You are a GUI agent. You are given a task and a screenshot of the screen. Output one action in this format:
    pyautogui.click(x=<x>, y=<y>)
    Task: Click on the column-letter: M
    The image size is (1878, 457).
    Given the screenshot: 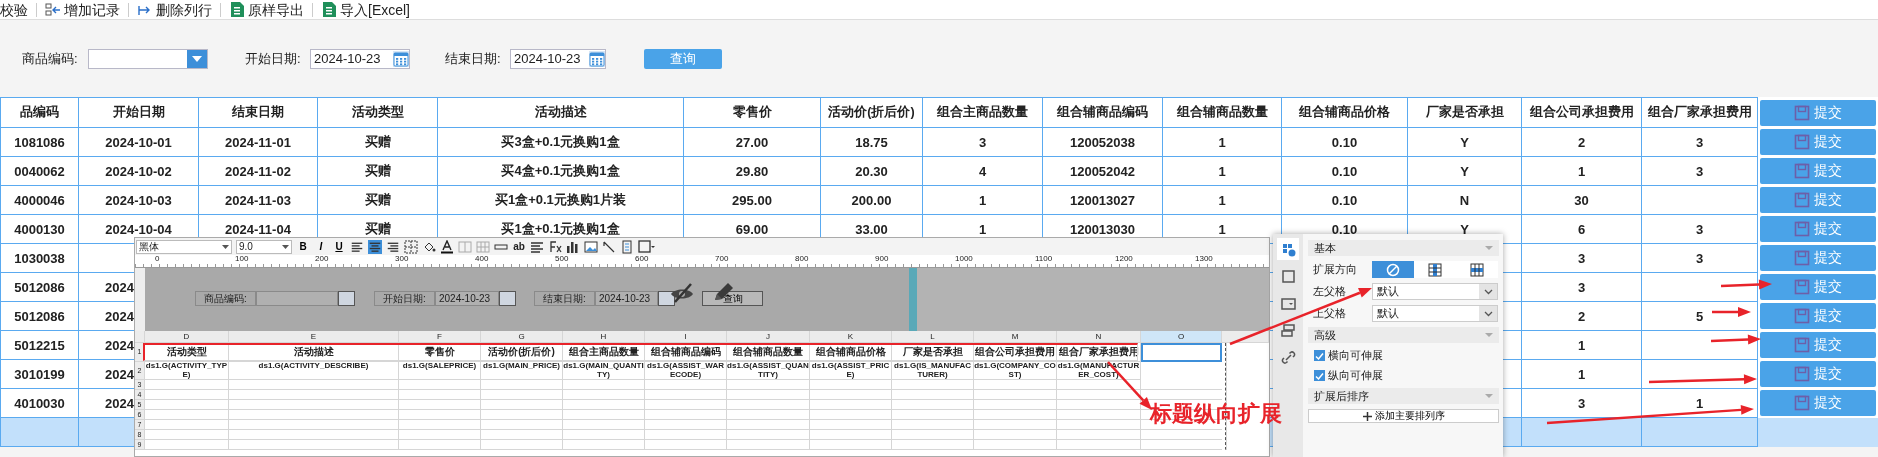 What is the action you would take?
    pyautogui.click(x=1015, y=337)
    